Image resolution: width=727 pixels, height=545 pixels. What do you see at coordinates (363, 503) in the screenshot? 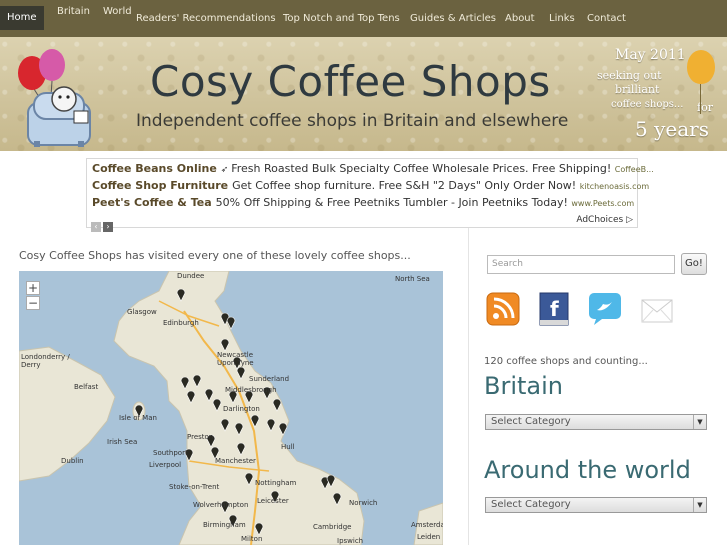
I see `map-label: Norwich` at bounding box center [363, 503].